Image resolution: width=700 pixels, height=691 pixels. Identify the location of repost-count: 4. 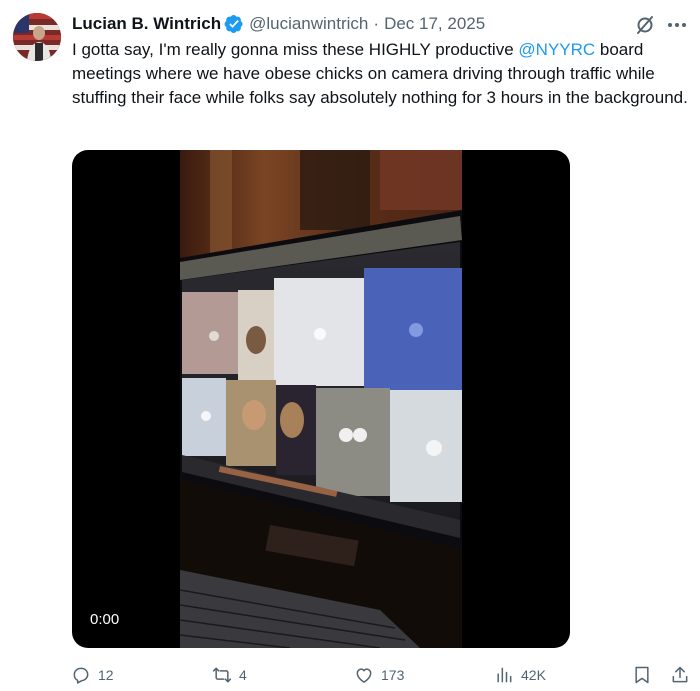
(243, 675).